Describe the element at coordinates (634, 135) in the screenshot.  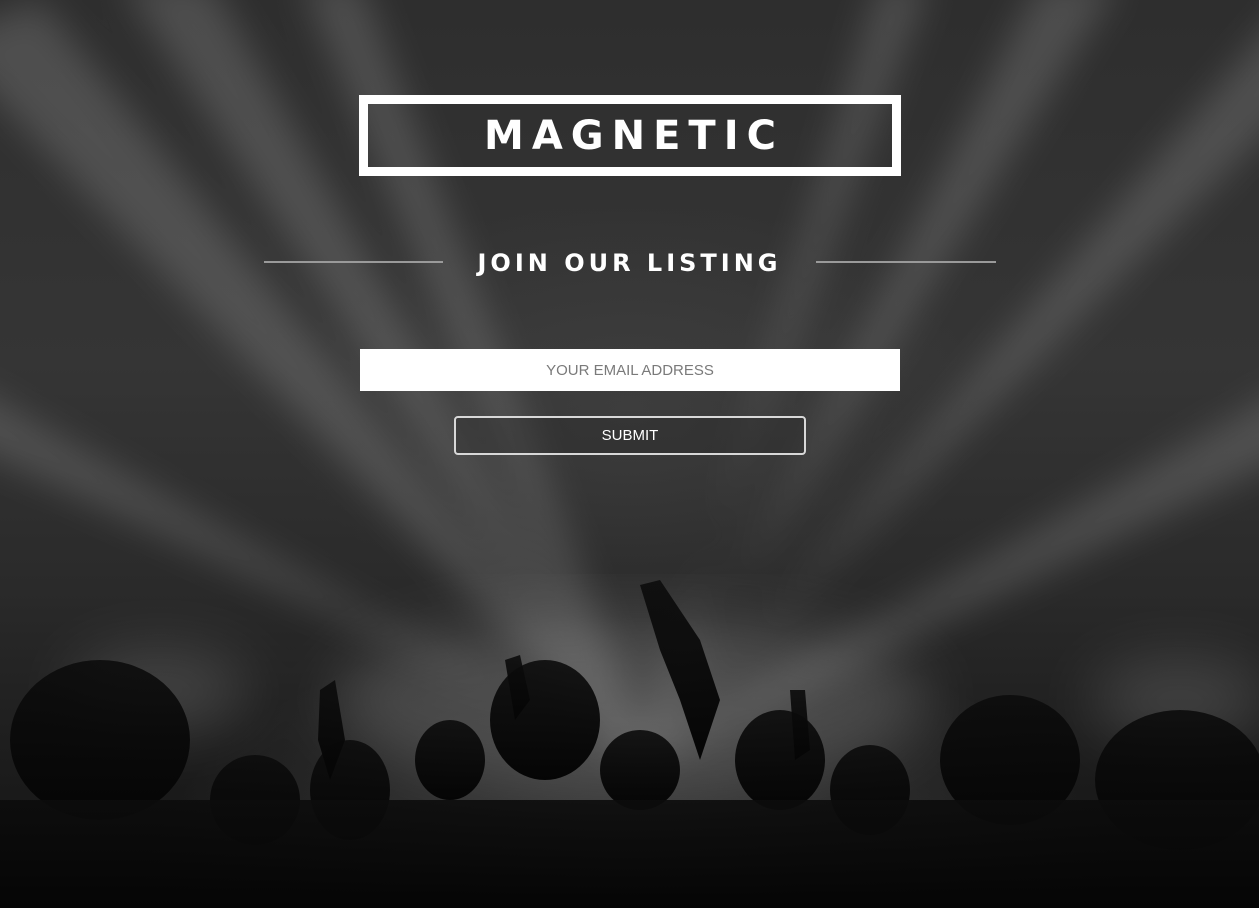
I see `logo-text: MAGNETIC` at that location.